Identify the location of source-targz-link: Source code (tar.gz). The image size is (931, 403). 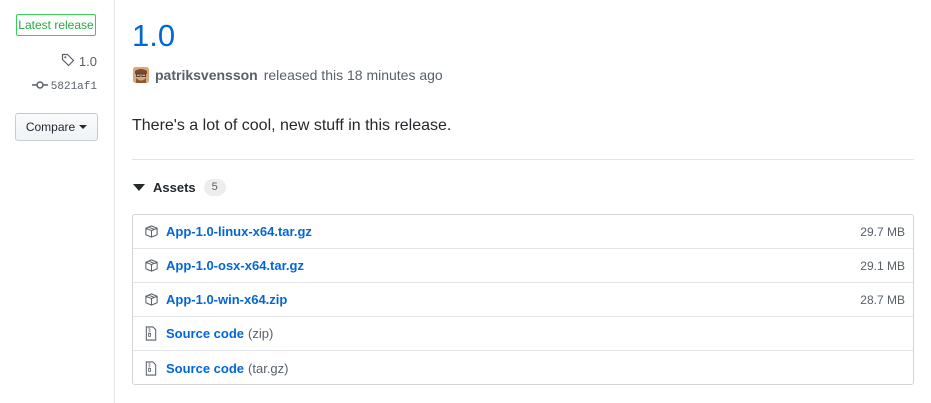
(227, 368).